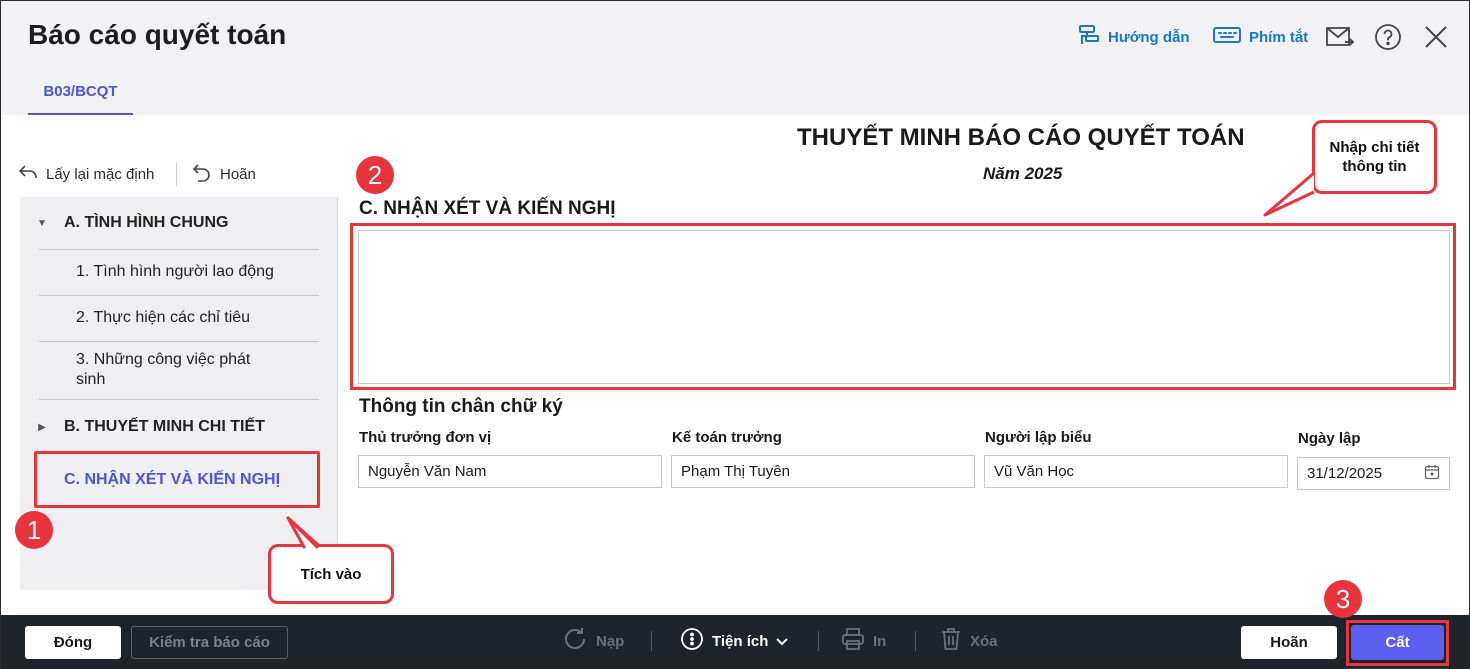 This screenshot has height=669, width=1470. Describe the element at coordinates (196, 272) in the screenshot. I see `sidebar-item-labor: 1. Tình hình người lao động` at that location.